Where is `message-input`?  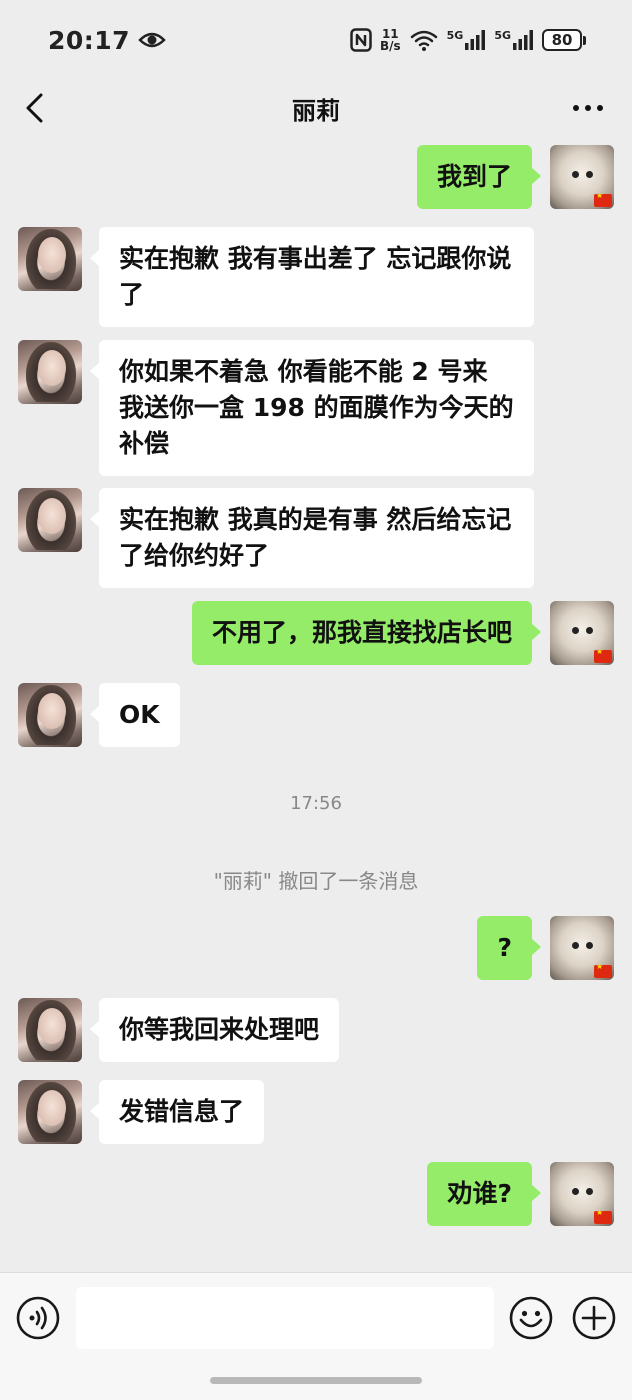 message-input is located at coordinates (285, 1318).